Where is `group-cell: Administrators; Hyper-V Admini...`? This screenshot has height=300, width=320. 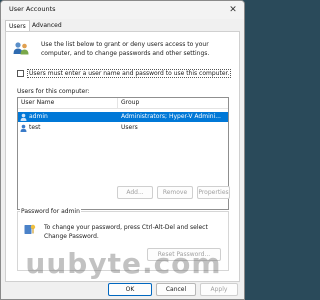 group-cell: Administrators; Hyper-V Admini... is located at coordinates (171, 116).